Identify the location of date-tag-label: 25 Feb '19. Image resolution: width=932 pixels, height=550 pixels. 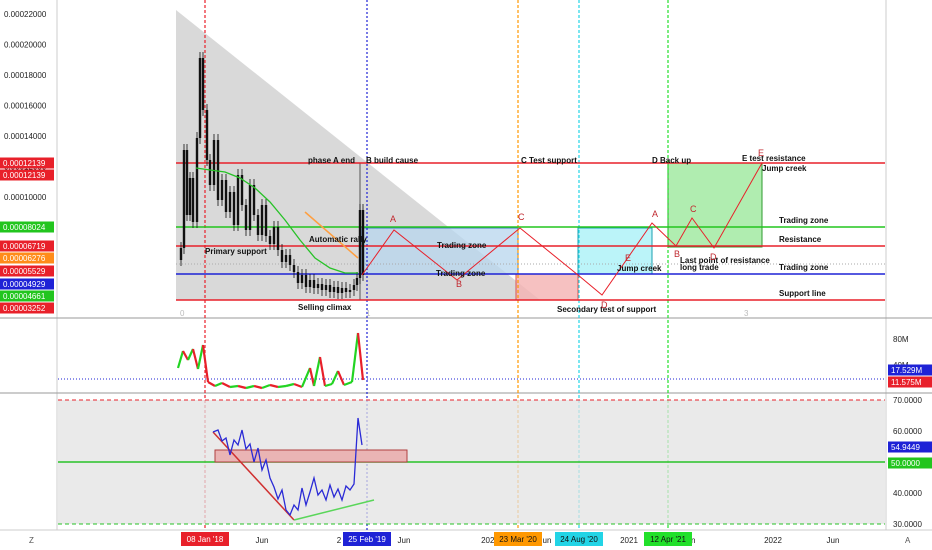
(367, 539).